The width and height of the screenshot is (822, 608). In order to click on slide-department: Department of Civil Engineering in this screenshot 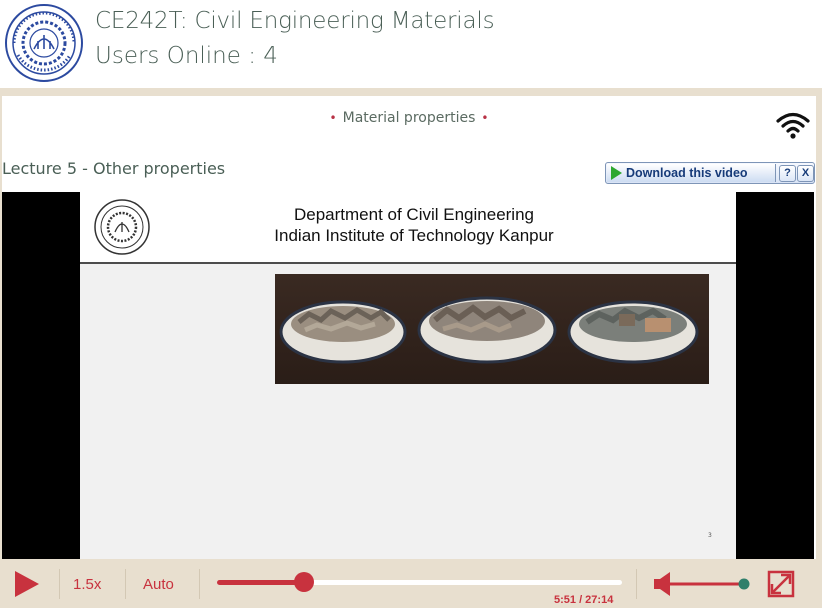, I will do `click(413, 214)`.